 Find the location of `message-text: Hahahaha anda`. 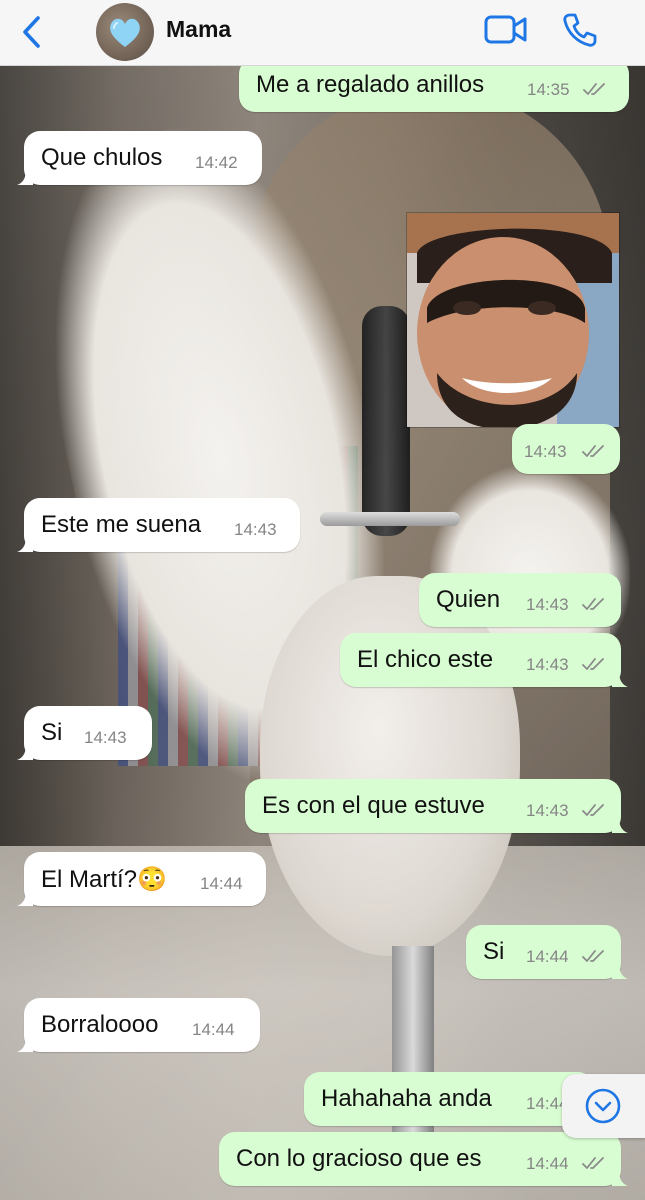

message-text: Hahahaha anda is located at coordinates (406, 1098).